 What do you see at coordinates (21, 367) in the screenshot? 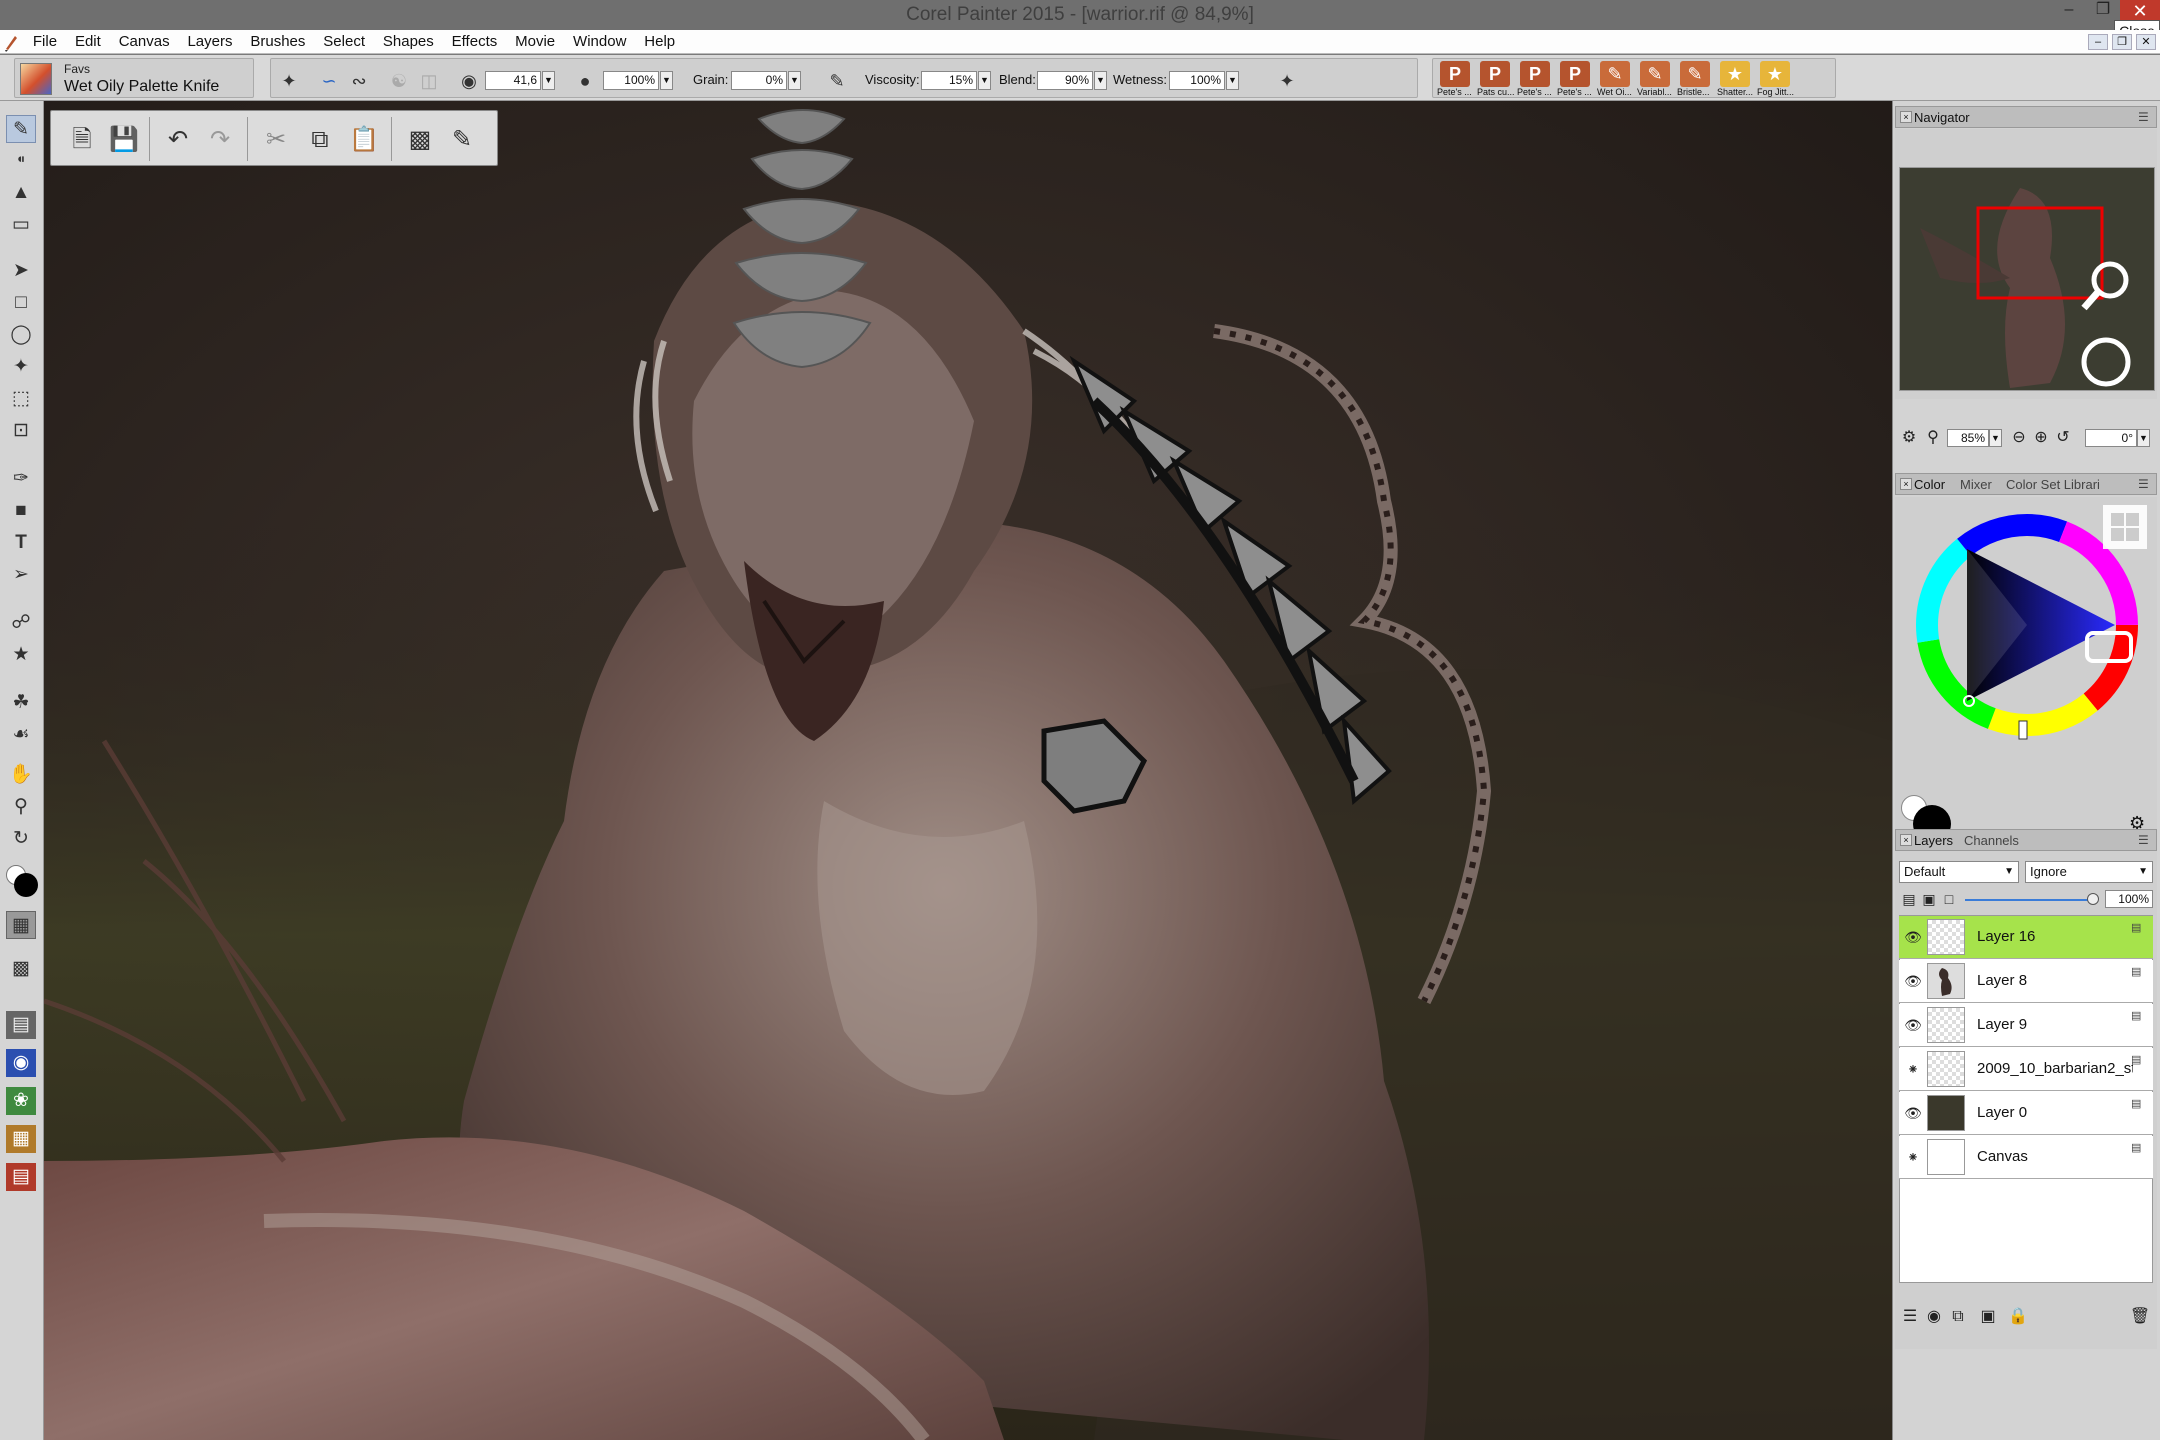
I see `magic-wand-tool-icon: ✦` at bounding box center [21, 367].